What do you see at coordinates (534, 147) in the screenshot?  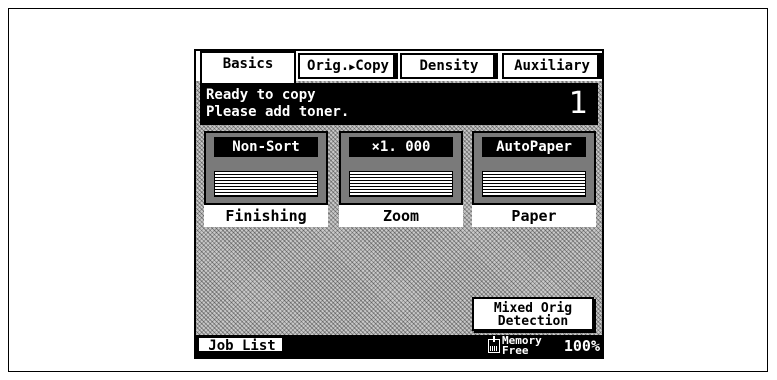 I see `paper-value: AutoPaper` at bounding box center [534, 147].